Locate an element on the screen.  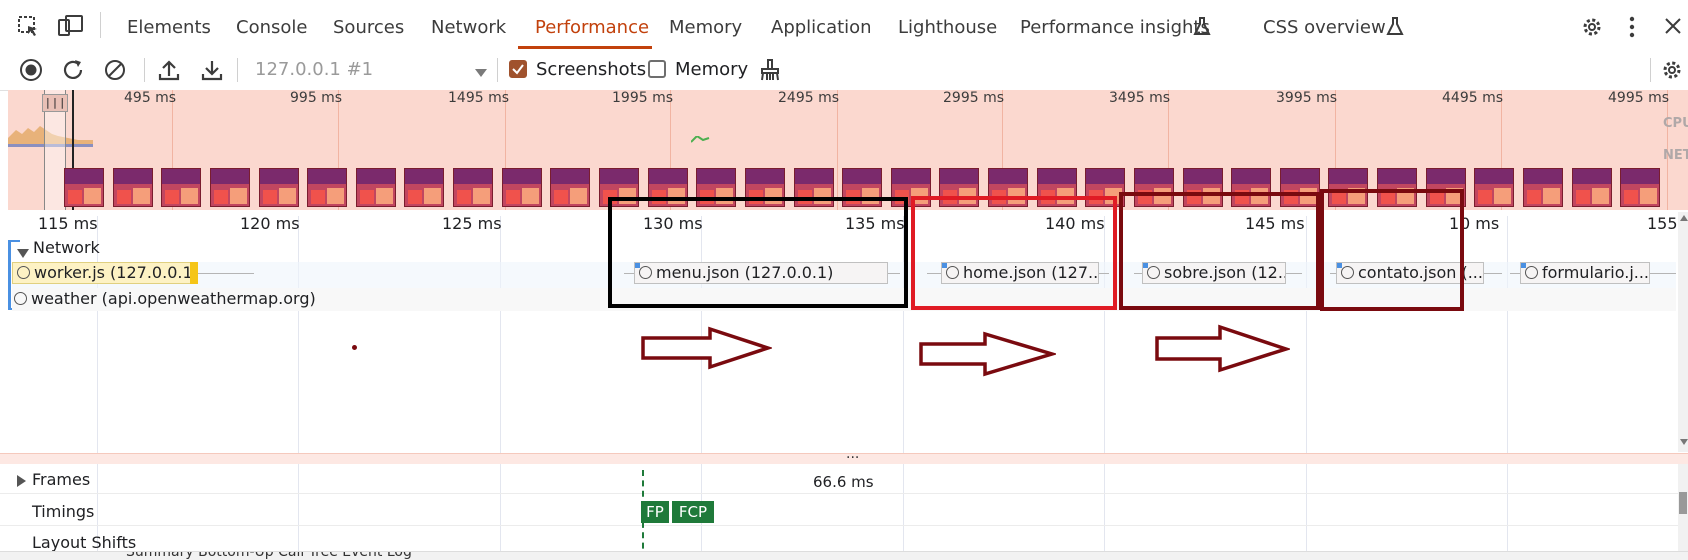
overview-tick: 495 ms is located at coordinates (150, 98).